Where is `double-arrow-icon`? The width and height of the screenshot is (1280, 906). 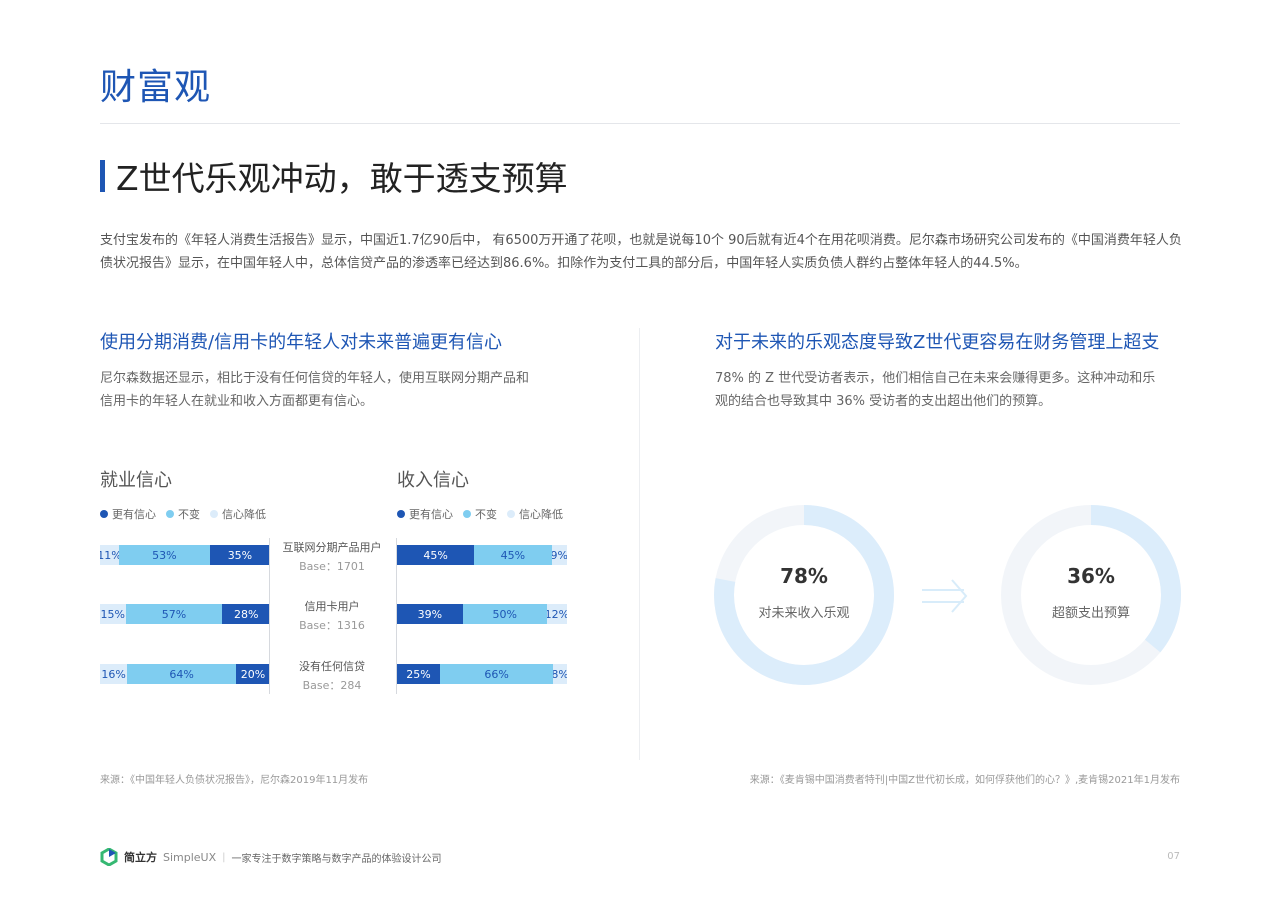
double-arrow-icon is located at coordinates (945, 596).